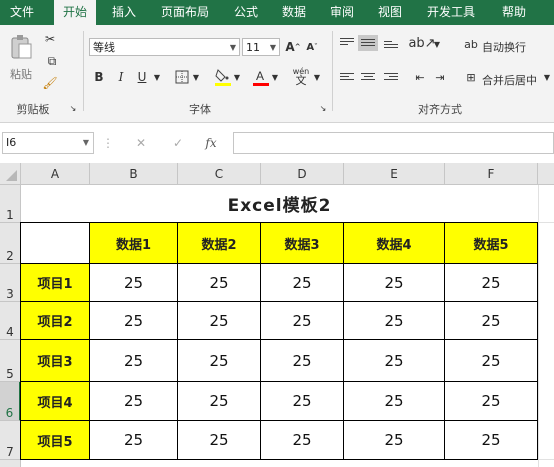 This screenshot has height=467, width=554. What do you see at coordinates (124, 12) in the screenshot?
I see `tab-insert: 插入` at bounding box center [124, 12].